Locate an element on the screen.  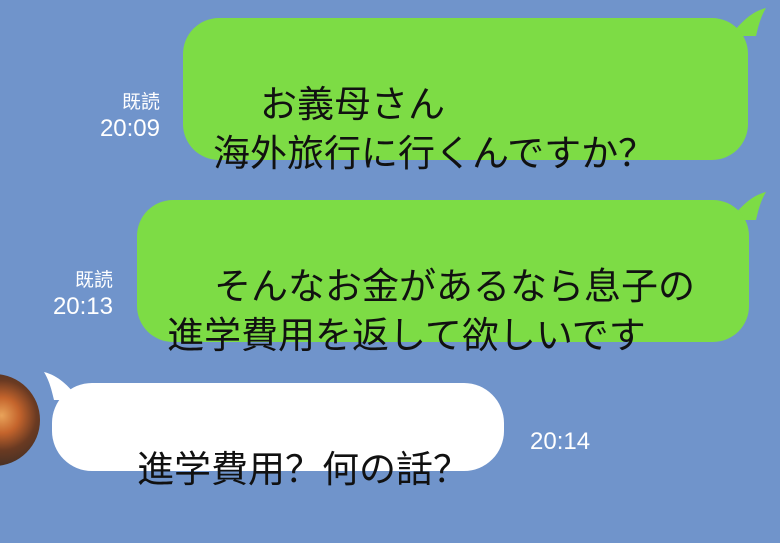
message-timestamp: 20:14 is located at coordinates (560, 441).